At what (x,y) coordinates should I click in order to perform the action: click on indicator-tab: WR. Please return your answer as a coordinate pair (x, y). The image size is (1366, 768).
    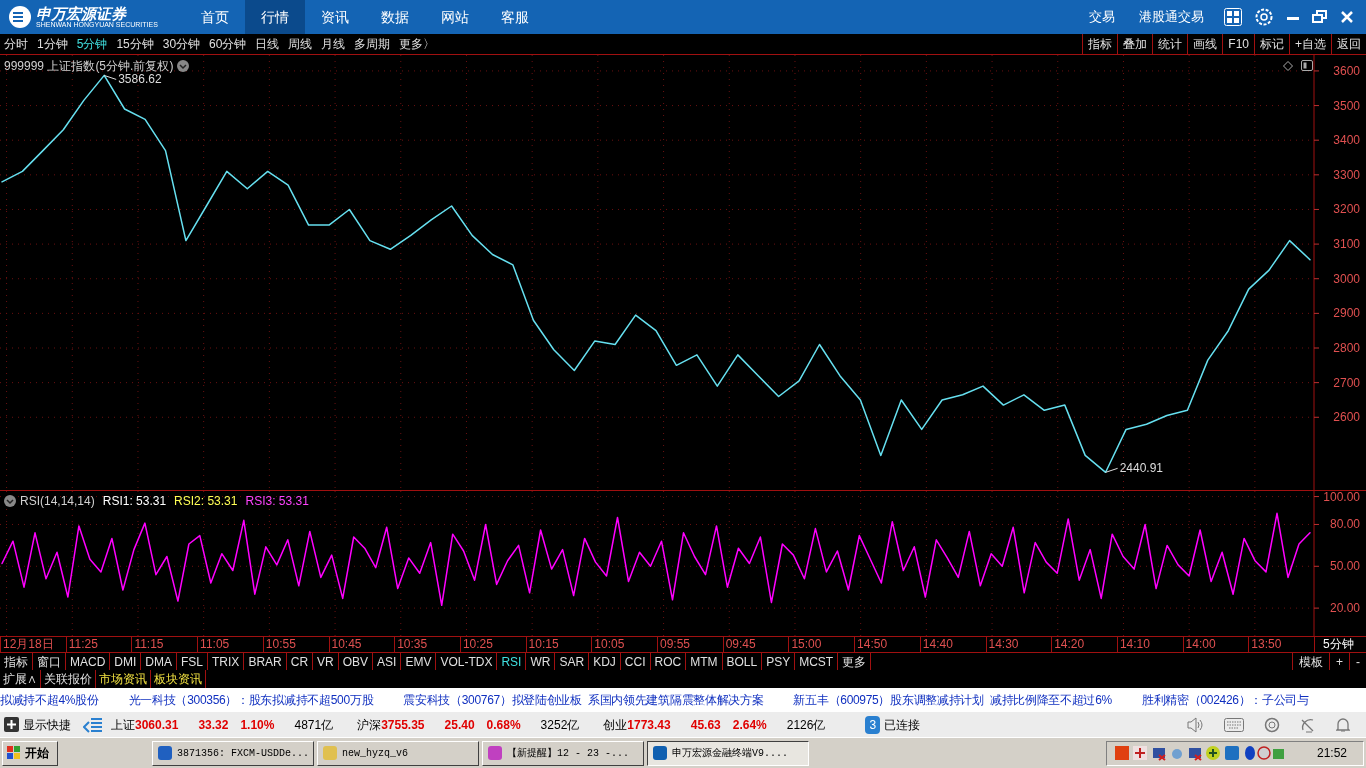
    Looking at the image, I should click on (541, 661).